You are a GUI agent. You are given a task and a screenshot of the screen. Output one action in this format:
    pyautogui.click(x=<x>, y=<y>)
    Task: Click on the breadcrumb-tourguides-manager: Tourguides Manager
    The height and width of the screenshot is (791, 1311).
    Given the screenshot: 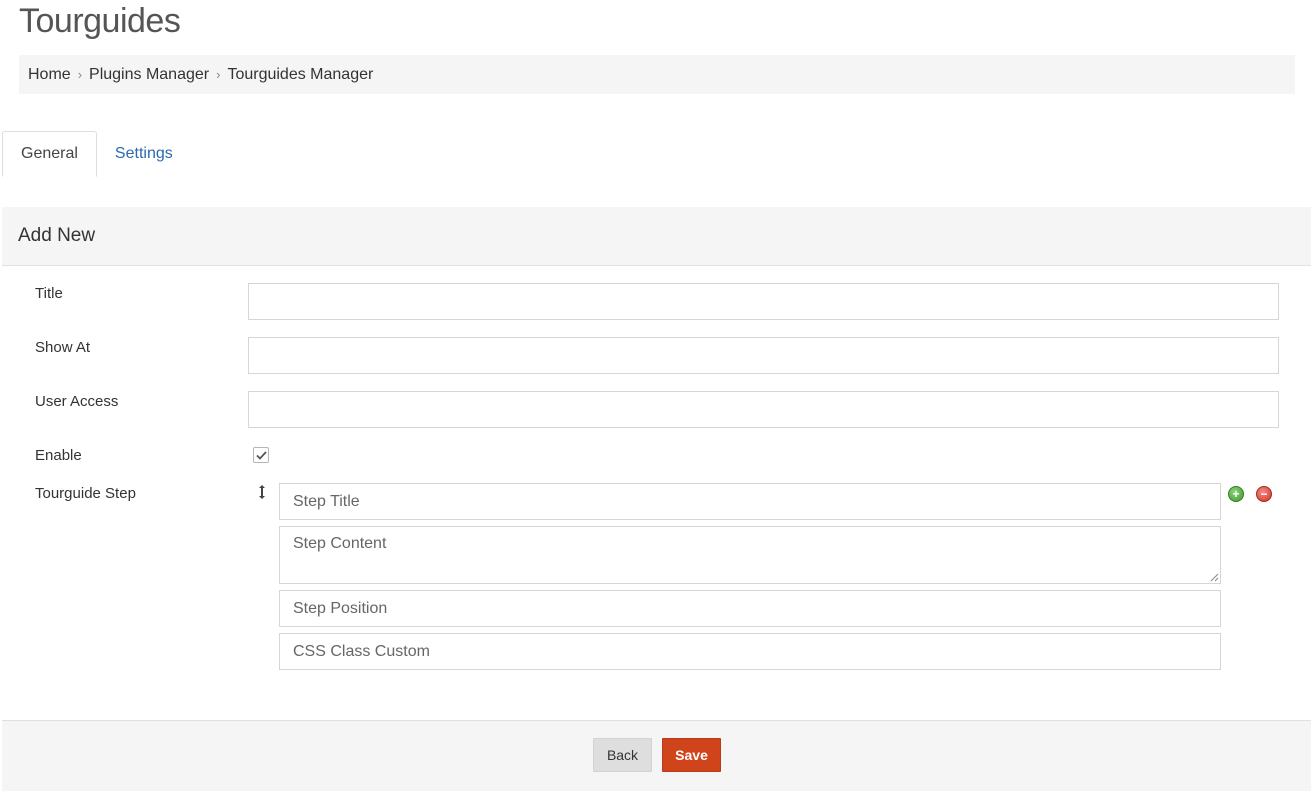 What is the action you would take?
    pyautogui.click(x=300, y=74)
    